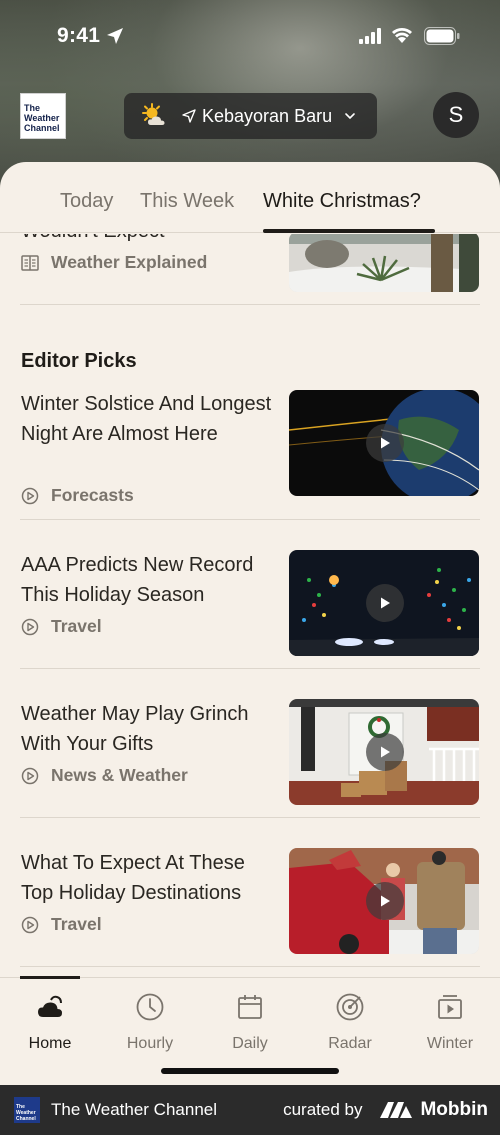  What do you see at coordinates (396, 1110) in the screenshot?
I see `mobbin-logo-icon` at bounding box center [396, 1110].